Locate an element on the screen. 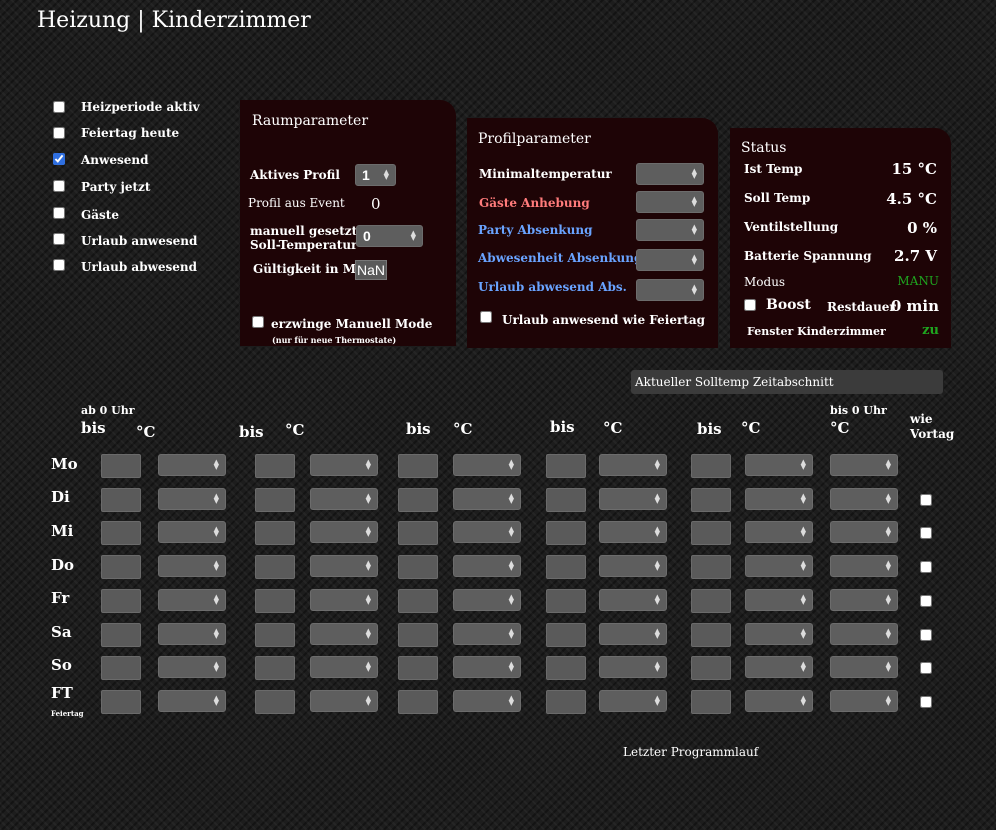 This screenshot has height=830, width=996. force-manual-checkbox is located at coordinates (258, 322).